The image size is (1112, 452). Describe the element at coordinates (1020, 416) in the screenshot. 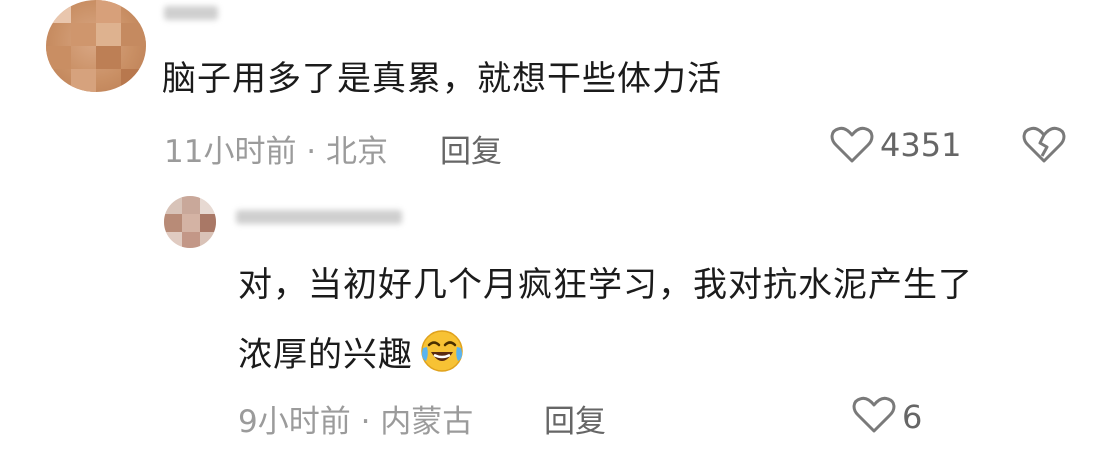

I see `watermark-overlay` at that location.